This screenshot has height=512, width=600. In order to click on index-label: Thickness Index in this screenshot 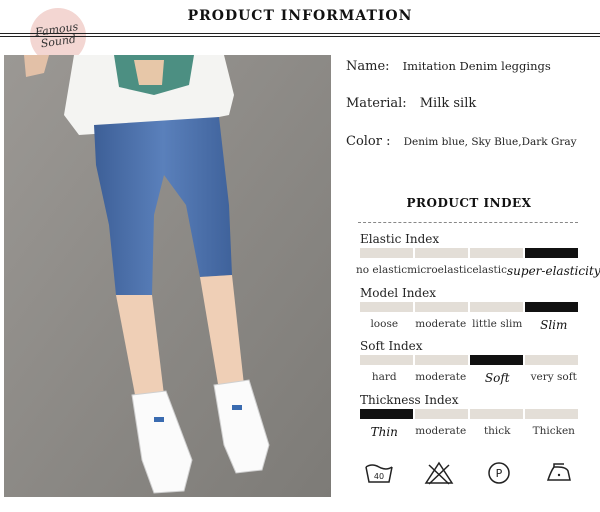, I will do `click(409, 400)`.